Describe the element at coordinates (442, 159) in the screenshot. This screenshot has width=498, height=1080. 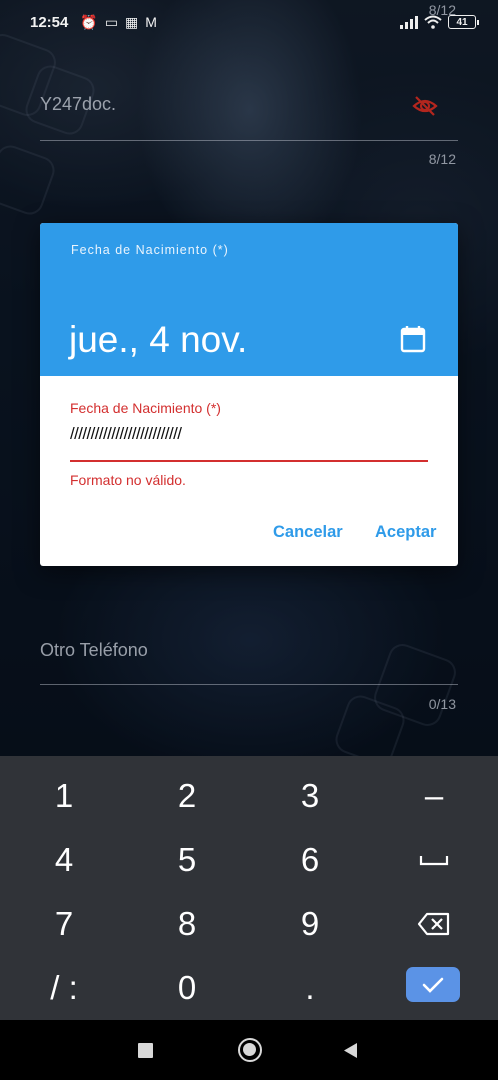
I see `password-counter: 8/12` at that location.